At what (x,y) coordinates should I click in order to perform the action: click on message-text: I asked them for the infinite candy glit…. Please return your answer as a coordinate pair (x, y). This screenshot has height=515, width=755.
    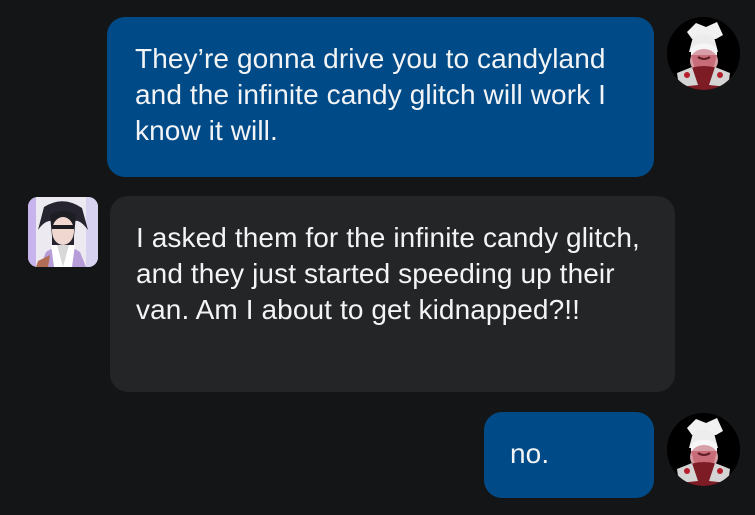
    Looking at the image, I should click on (388, 273).